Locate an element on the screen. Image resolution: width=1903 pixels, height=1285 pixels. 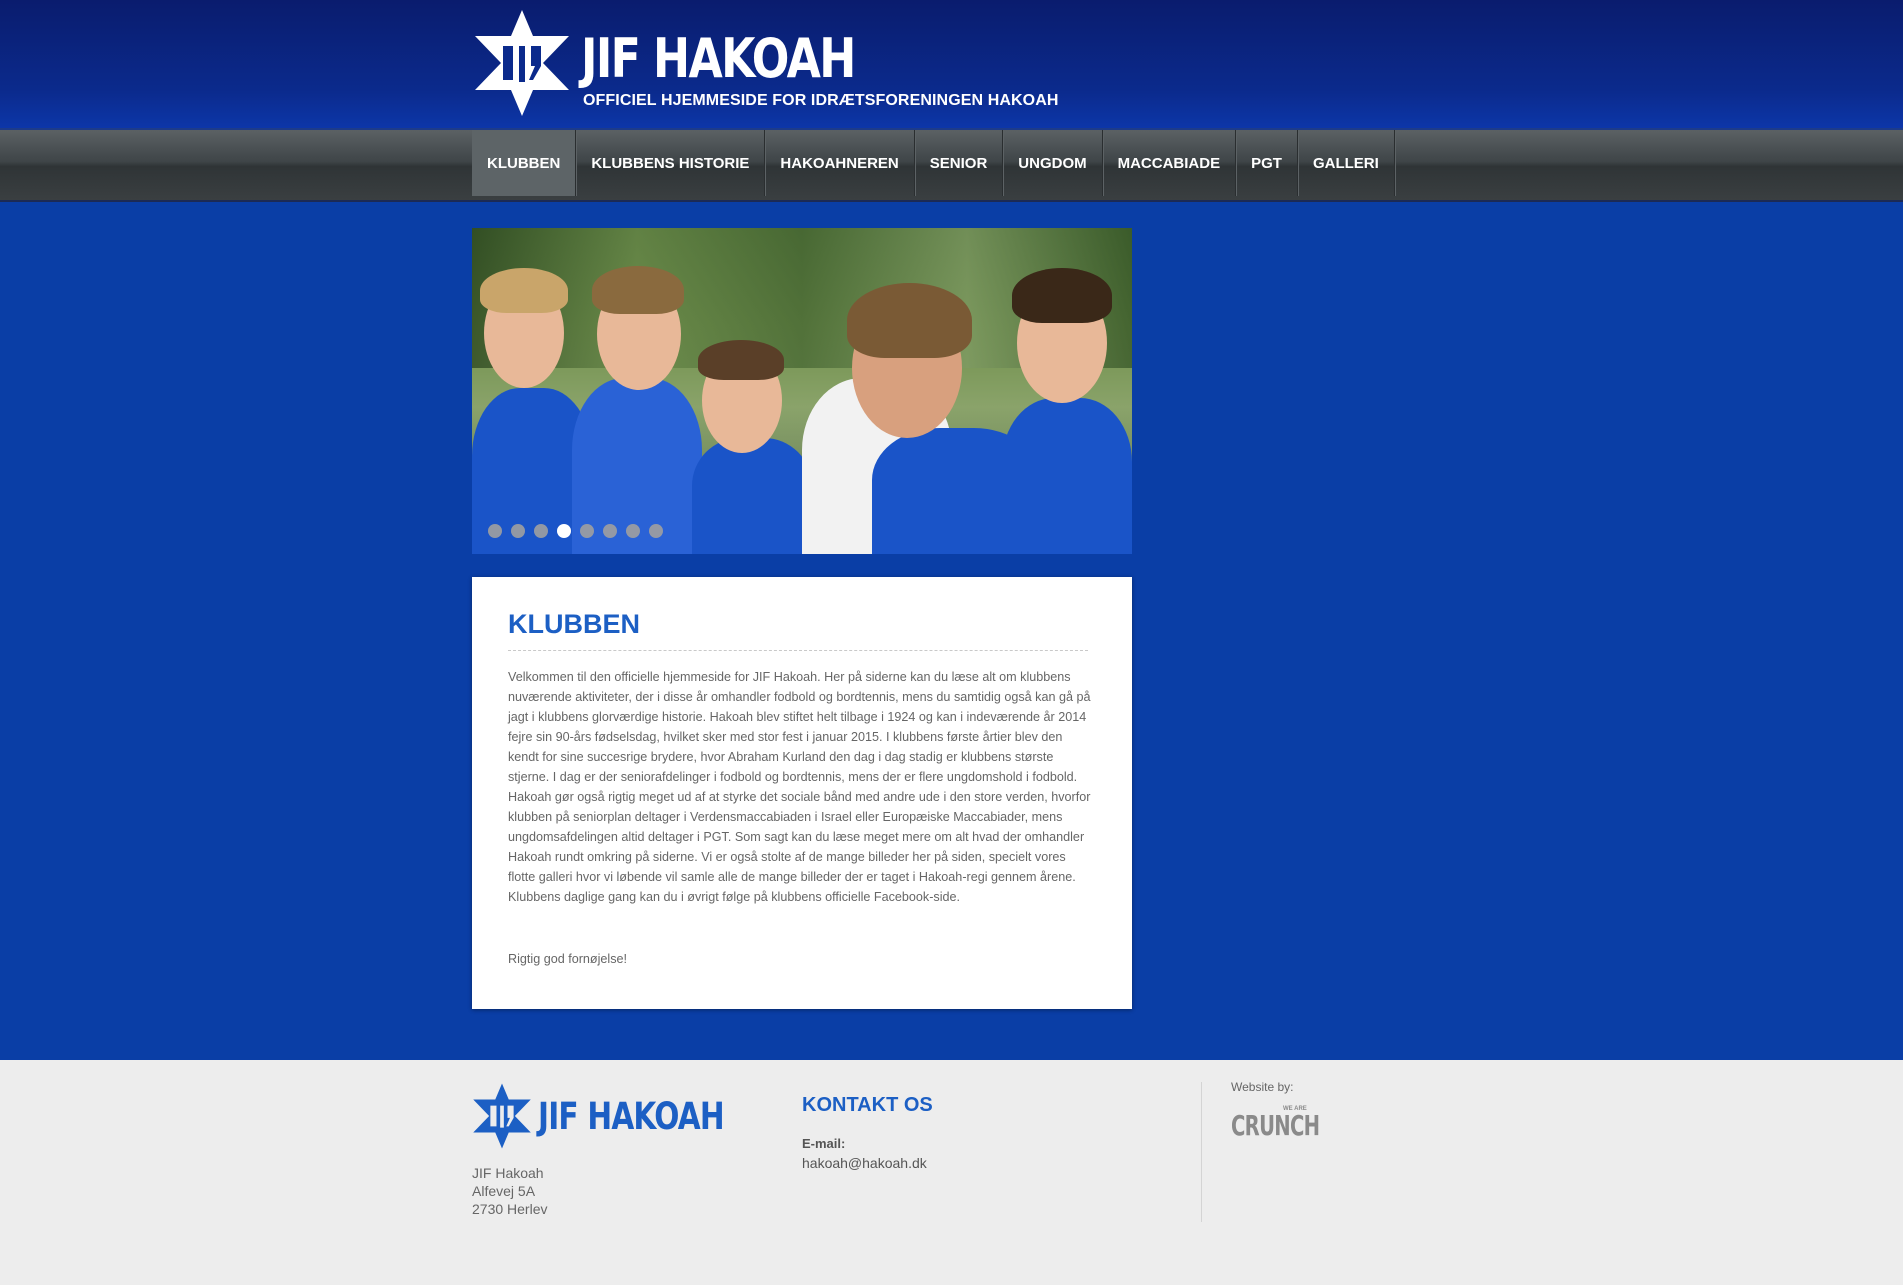
nav-item-pgt: PGT is located at coordinates (1267, 163).